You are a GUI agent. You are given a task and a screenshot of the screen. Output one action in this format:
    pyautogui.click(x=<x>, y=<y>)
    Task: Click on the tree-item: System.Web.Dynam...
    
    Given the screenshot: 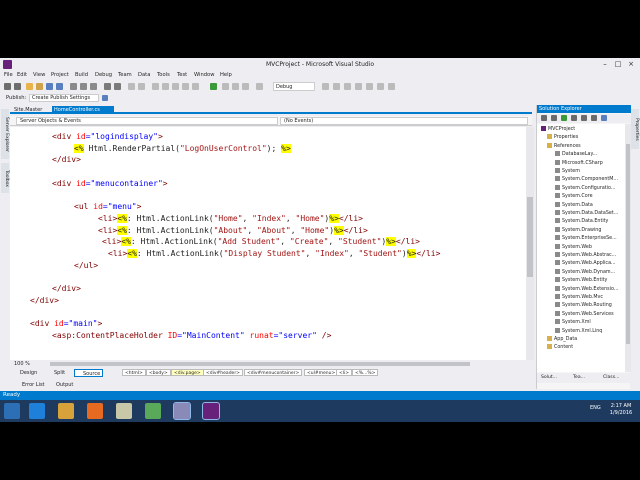 What is the action you would take?
    pyautogui.click(x=585, y=272)
    